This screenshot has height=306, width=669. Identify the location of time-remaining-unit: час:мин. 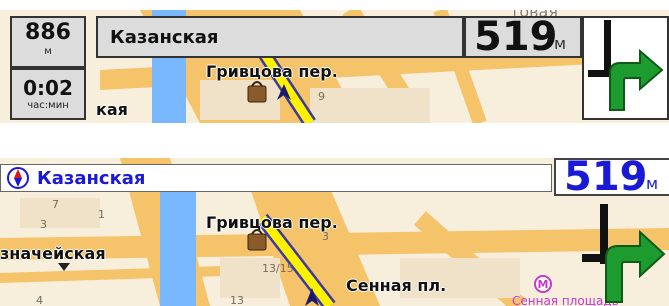
(48, 105).